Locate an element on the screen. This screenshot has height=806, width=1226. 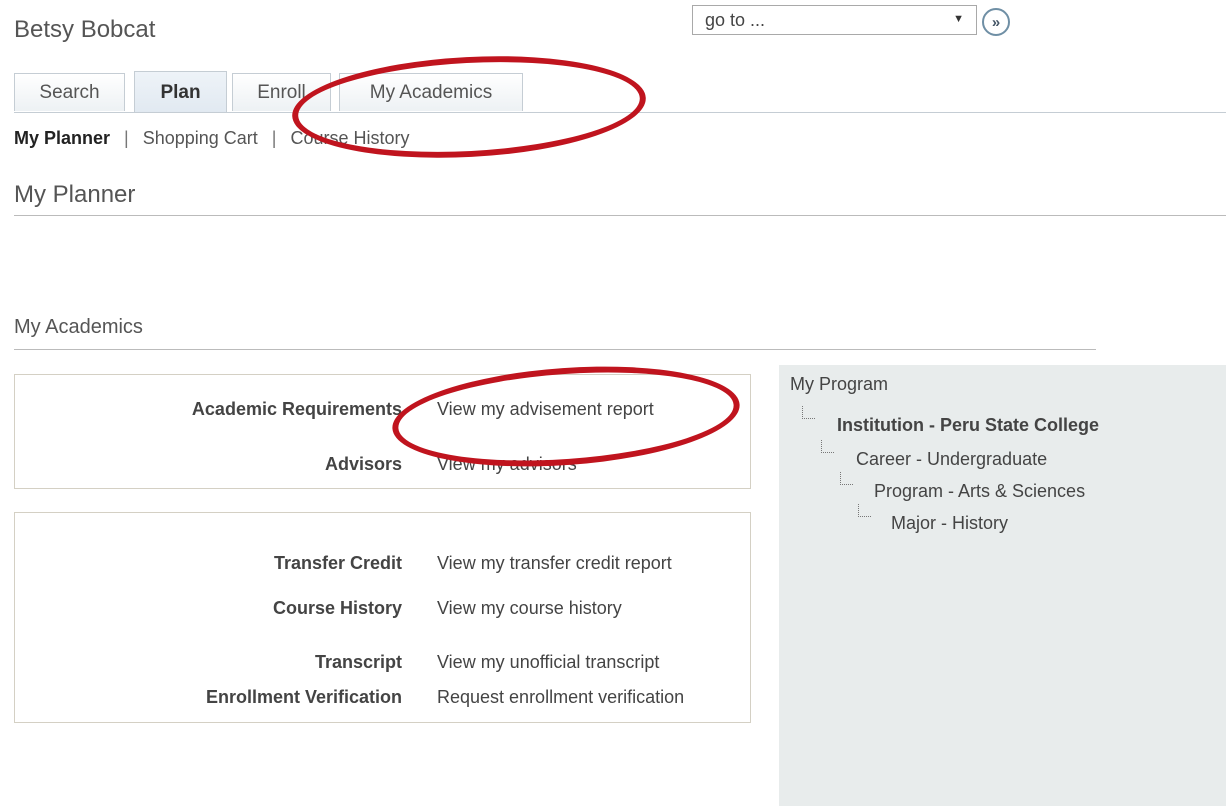
user-name: Betsy Bobcat is located at coordinates (85, 29).